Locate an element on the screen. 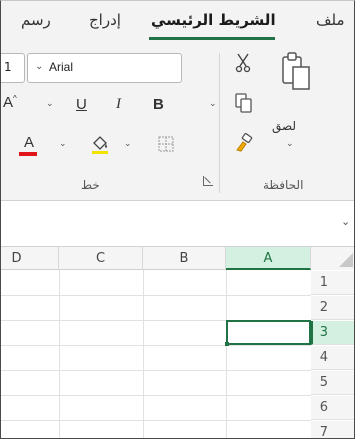 This screenshot has width=361, height=439. expand-formula-bar-icon: ⌄ is located at coordinates (345, 221).